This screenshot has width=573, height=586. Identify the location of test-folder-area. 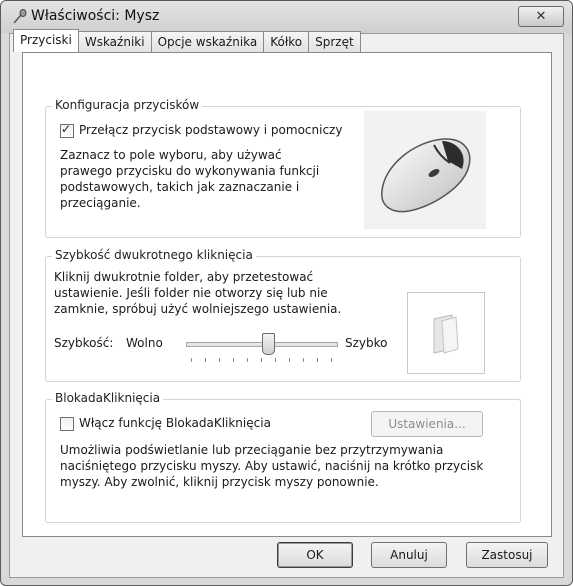
(446, 333).